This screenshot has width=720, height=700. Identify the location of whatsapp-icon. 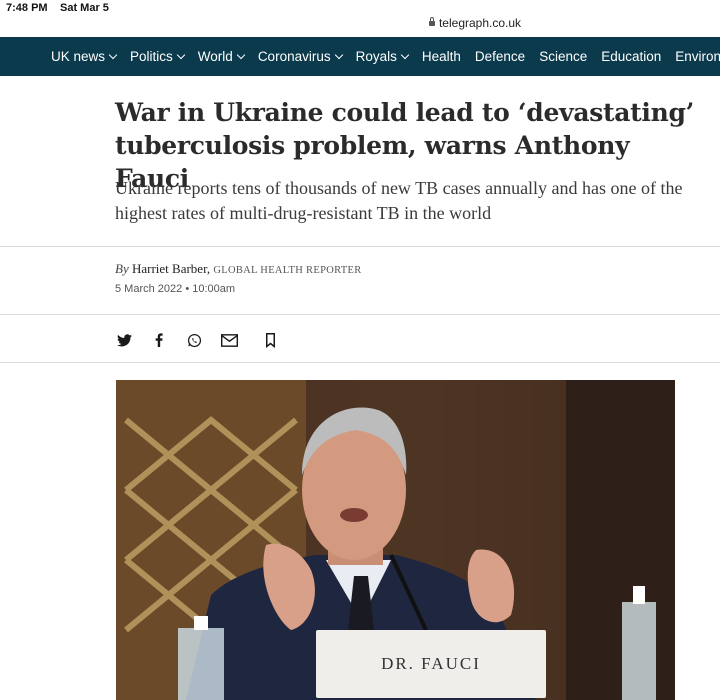
(194, 340).